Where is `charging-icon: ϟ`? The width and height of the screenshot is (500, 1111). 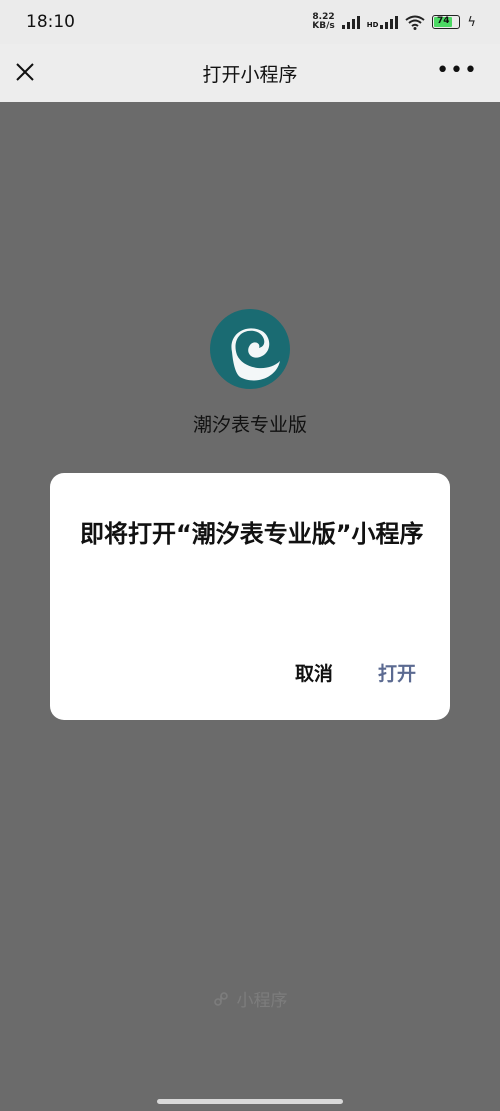 charging-icon: ϟ is located at coordinates (471, 22).